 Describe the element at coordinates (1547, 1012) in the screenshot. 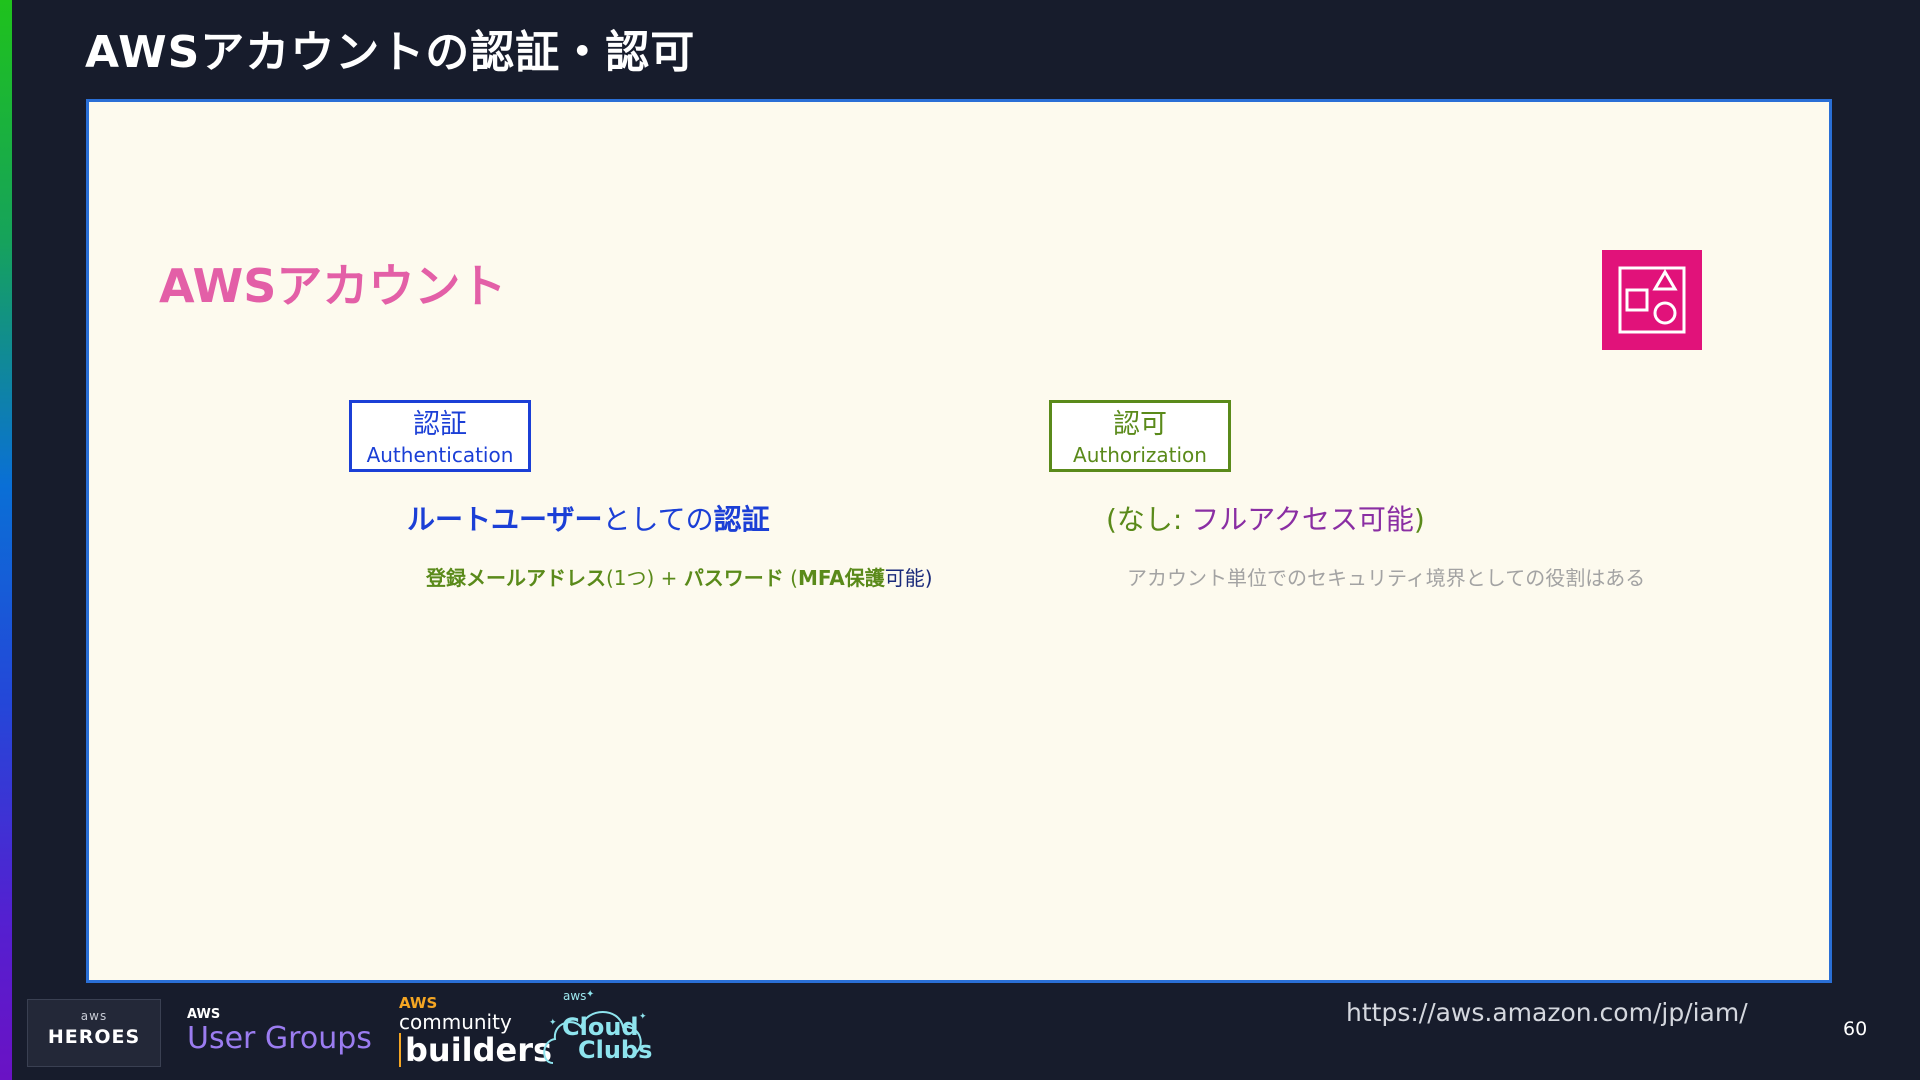

I see `reference-url: https://aws.amazon.com/jp/iam/` at that location.